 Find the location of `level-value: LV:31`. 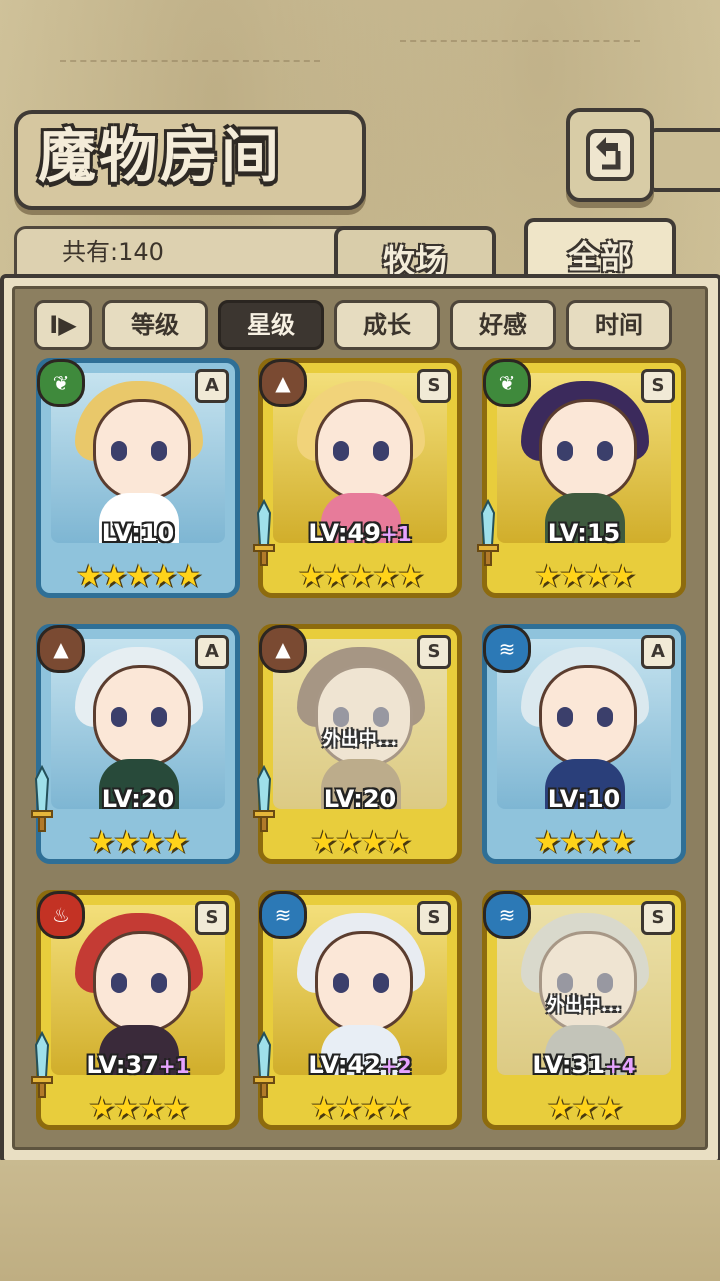

level-value: LV:31 is located at coordinates (568, 1065).